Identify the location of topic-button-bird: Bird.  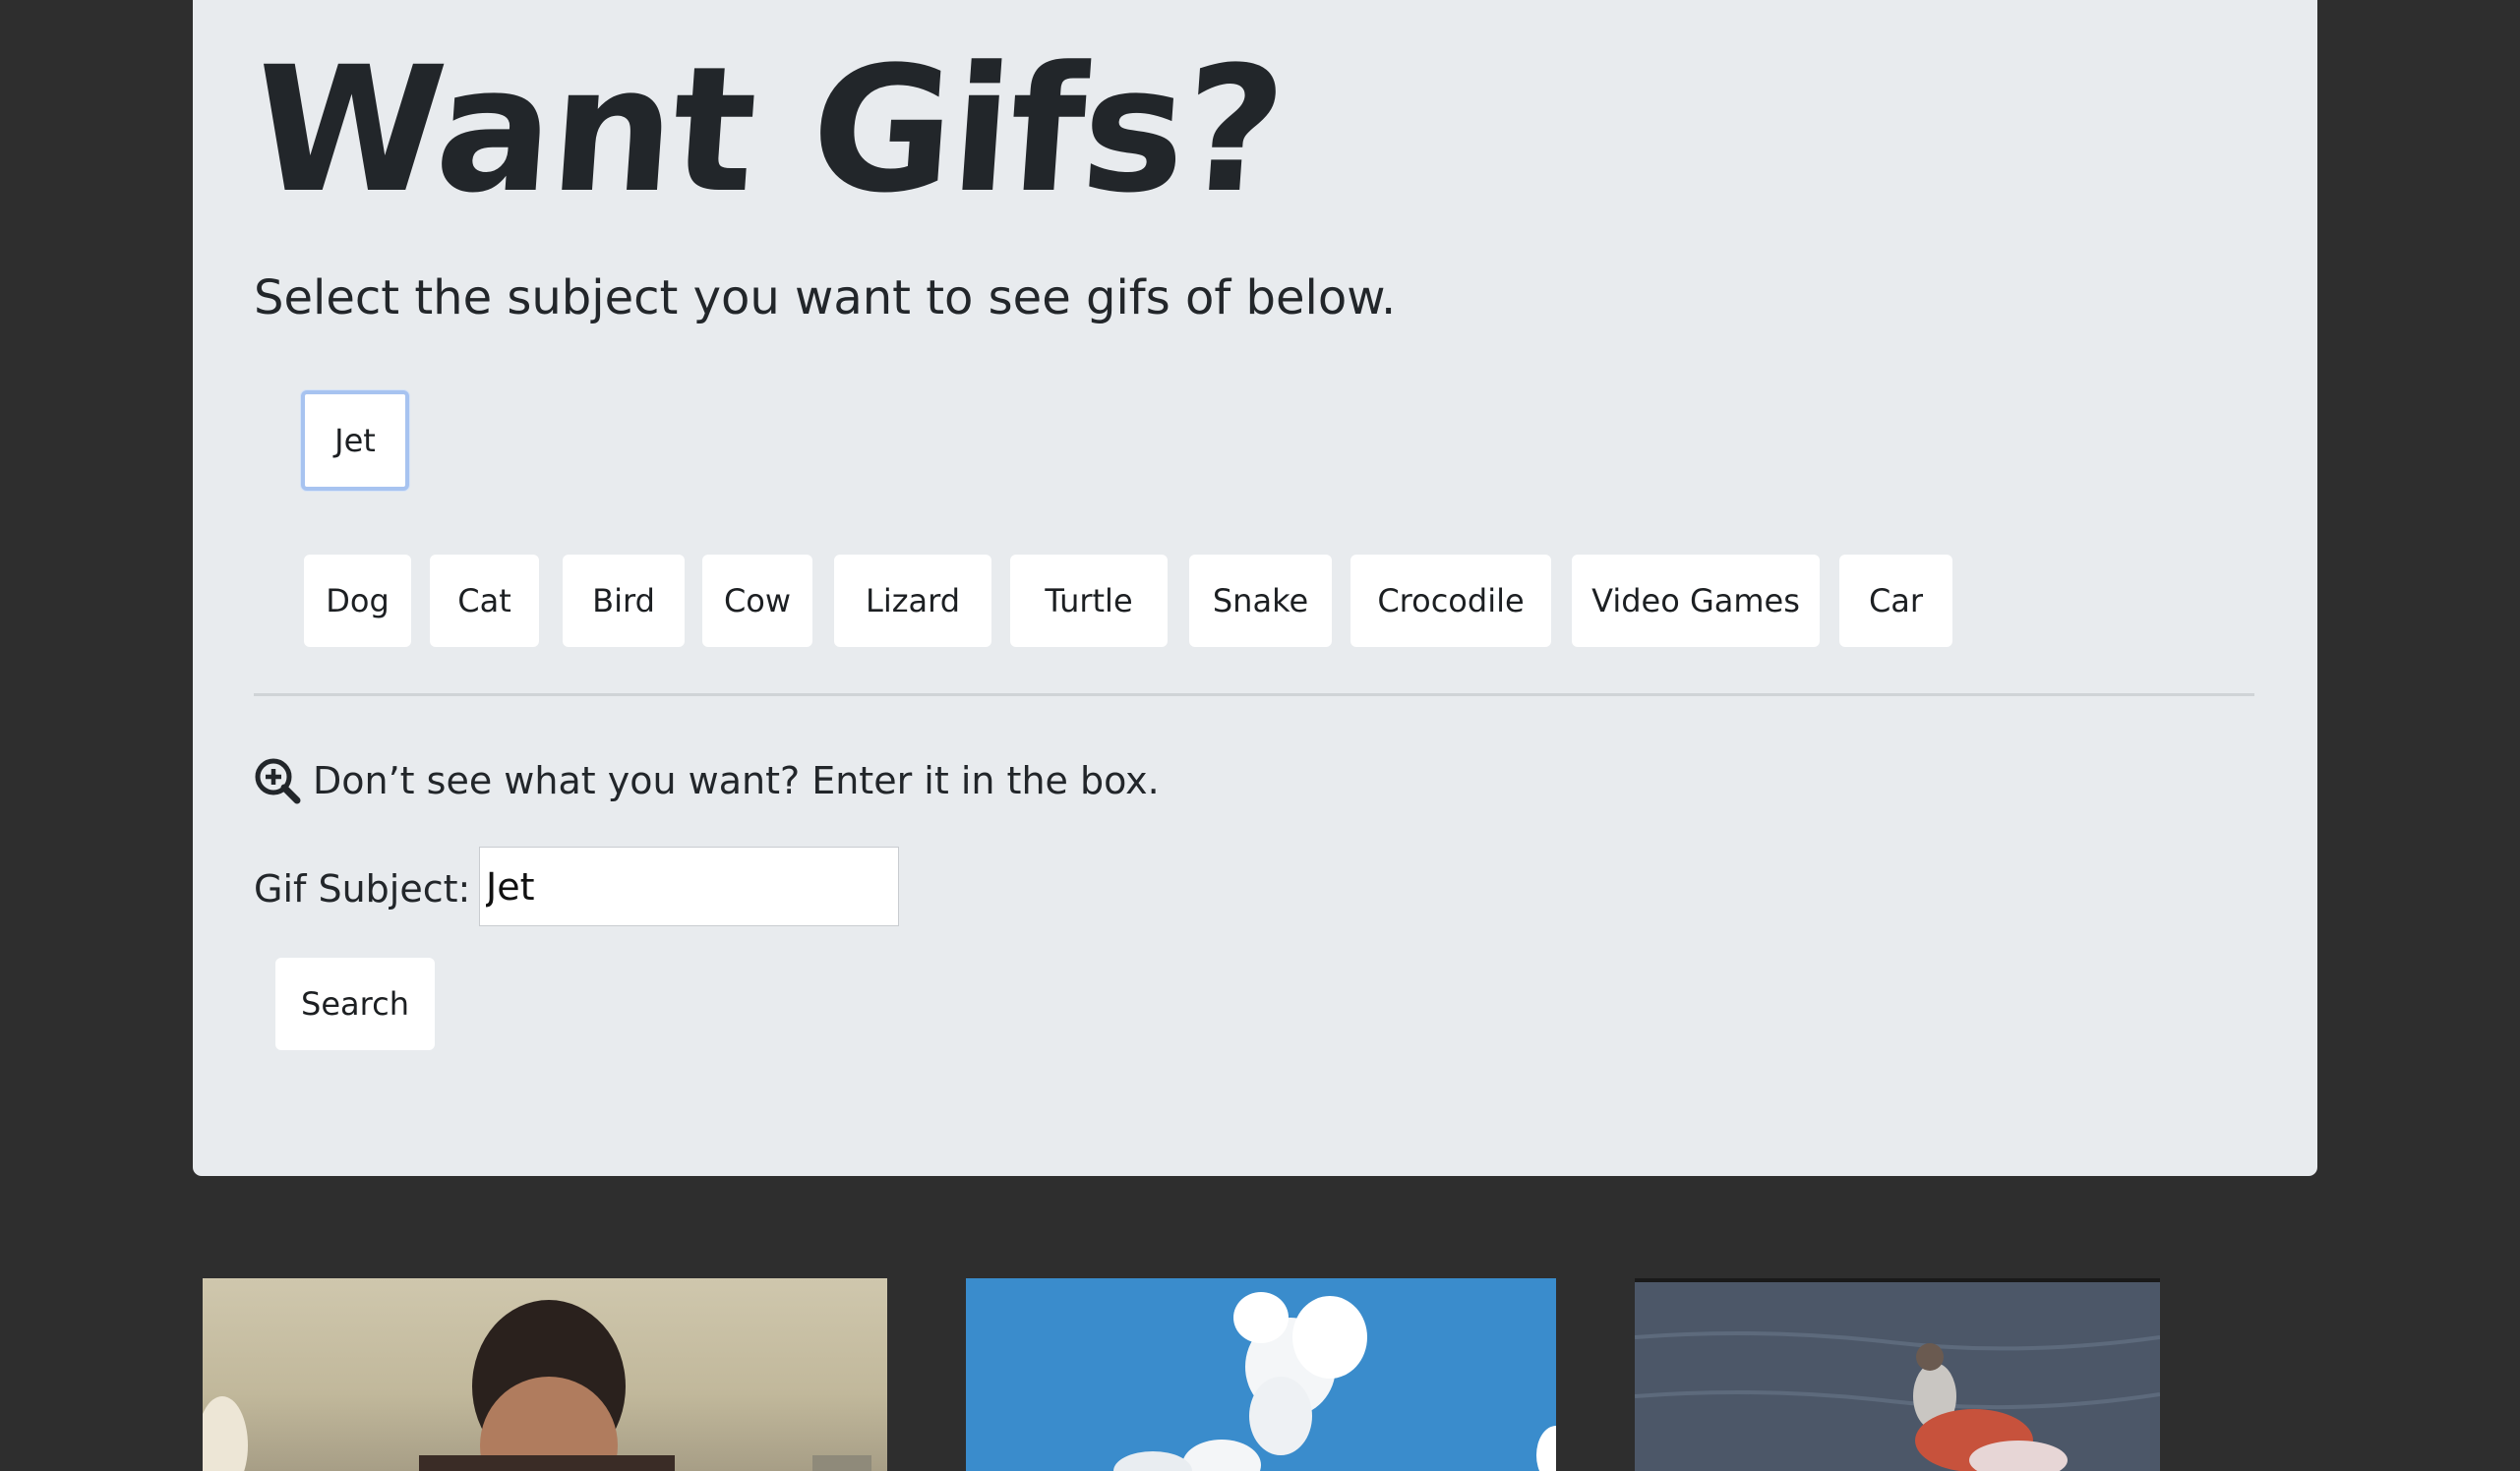
(624, 601).